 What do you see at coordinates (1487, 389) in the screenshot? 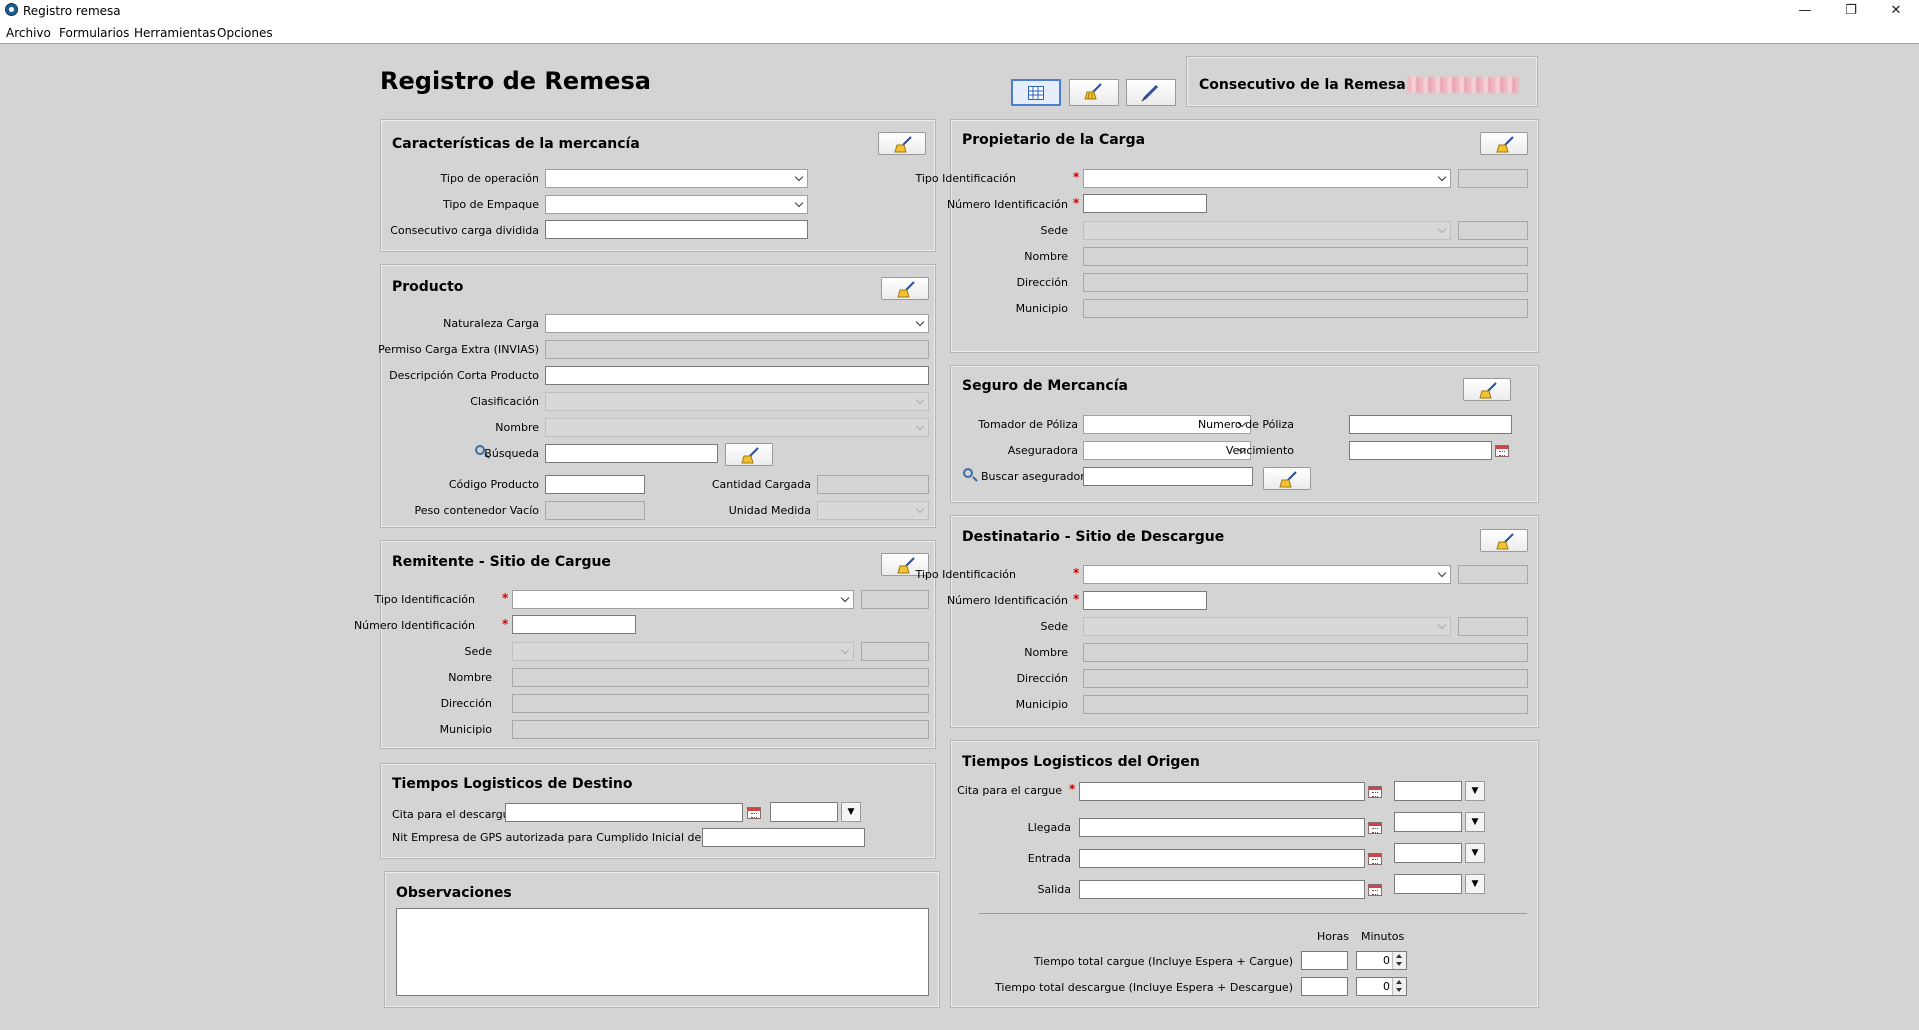
I see `seguro-clear-button` at bounding box center [1487, 389].